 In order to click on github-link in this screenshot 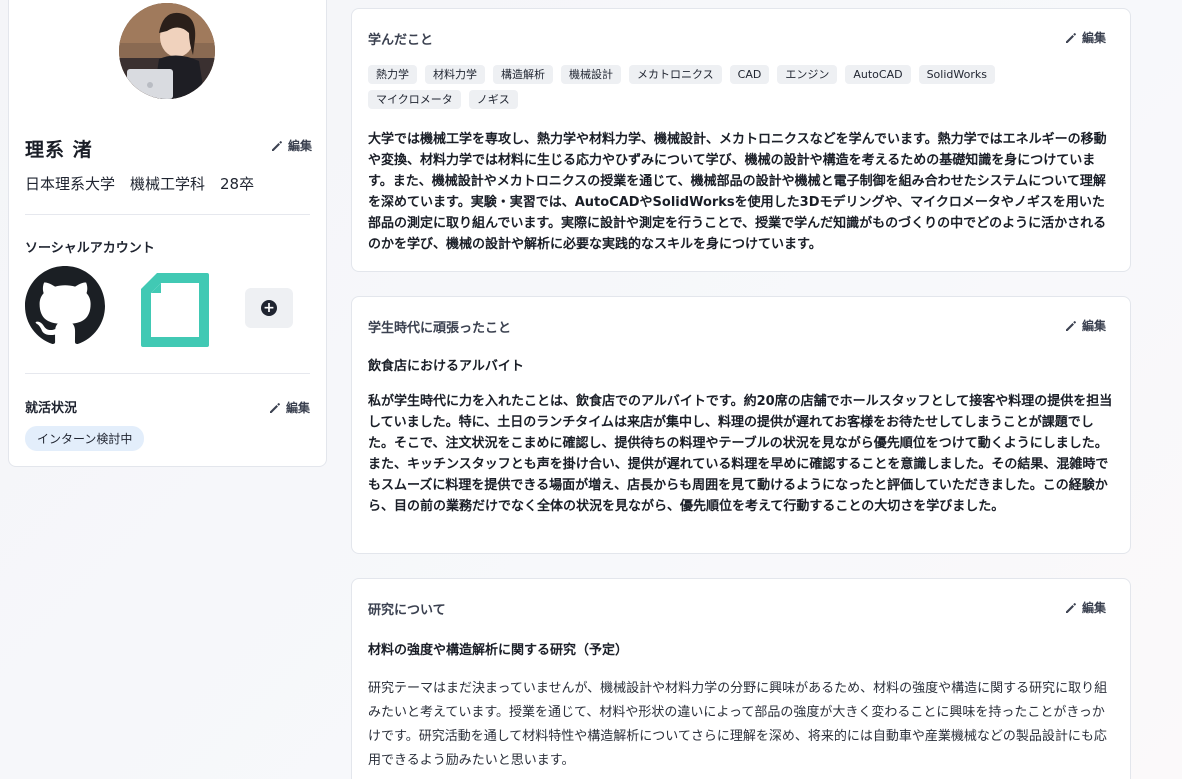, I will do `click(65, 306)`.